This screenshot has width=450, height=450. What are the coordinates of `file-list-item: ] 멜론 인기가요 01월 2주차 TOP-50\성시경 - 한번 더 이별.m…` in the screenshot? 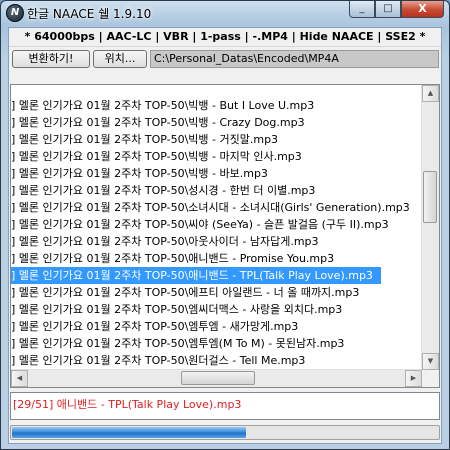 It's located at (217, 190).